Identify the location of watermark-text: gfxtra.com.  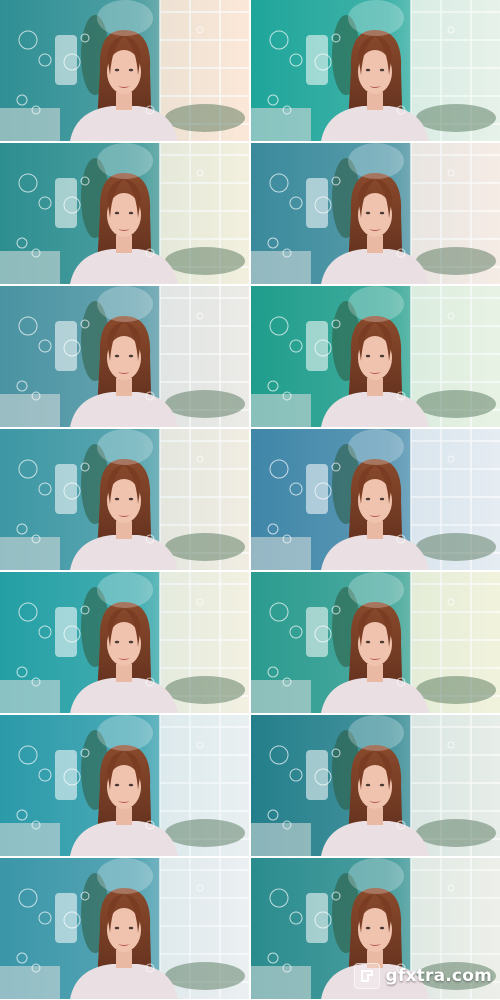
(438, 976).